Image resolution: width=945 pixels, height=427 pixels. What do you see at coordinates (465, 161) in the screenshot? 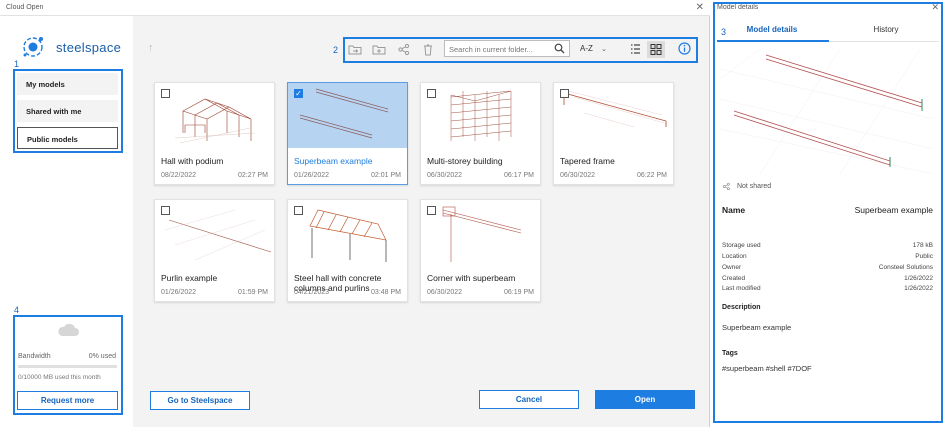
I see `model-name: Multi-storey building` at bounding box center [465, 161].